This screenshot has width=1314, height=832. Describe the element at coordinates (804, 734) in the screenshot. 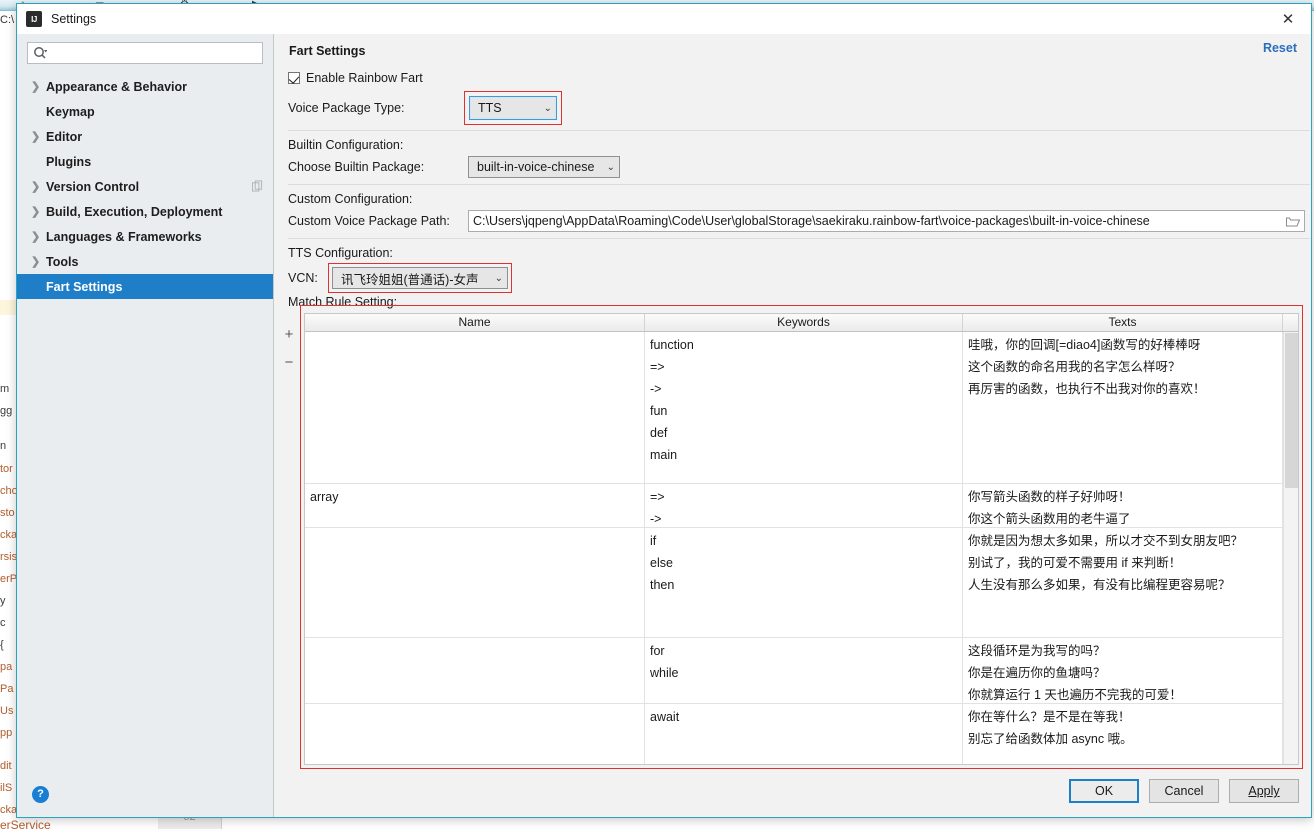

I see `cell-keywords: await` at that location.